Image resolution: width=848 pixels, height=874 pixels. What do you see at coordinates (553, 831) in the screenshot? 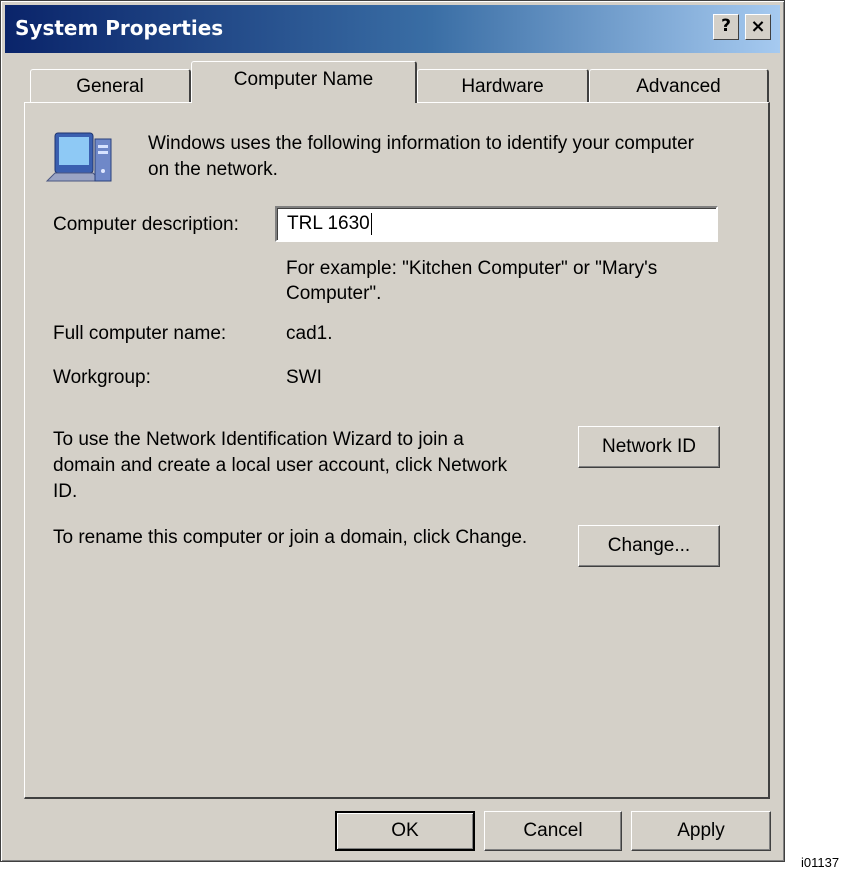
I see `cancel-button: Cancel` at bounding box center [553, 831].